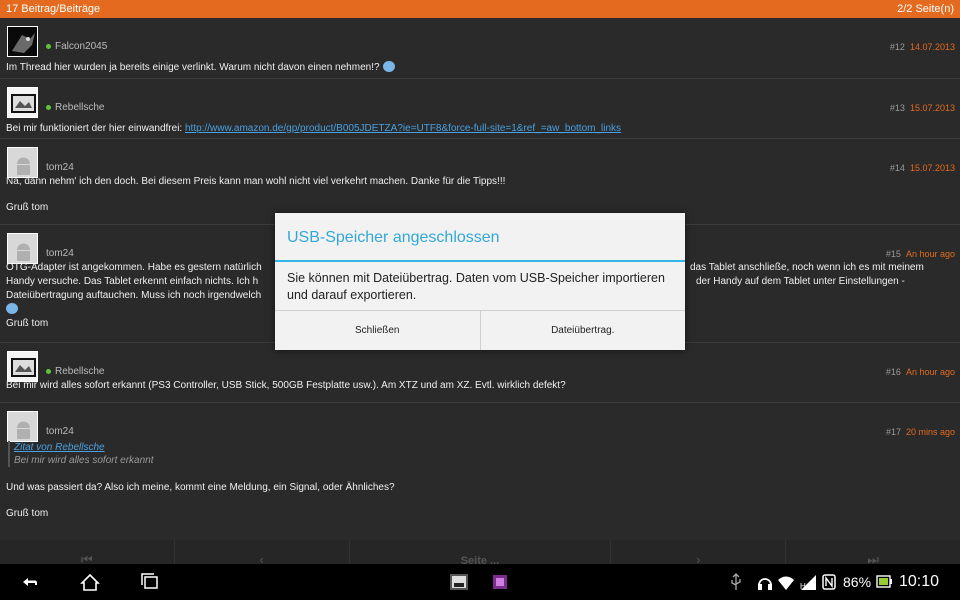  What do you see at coordinates (884, 582) in the screenshot?
I see `battery-icon` at bounding box center [884, 582].